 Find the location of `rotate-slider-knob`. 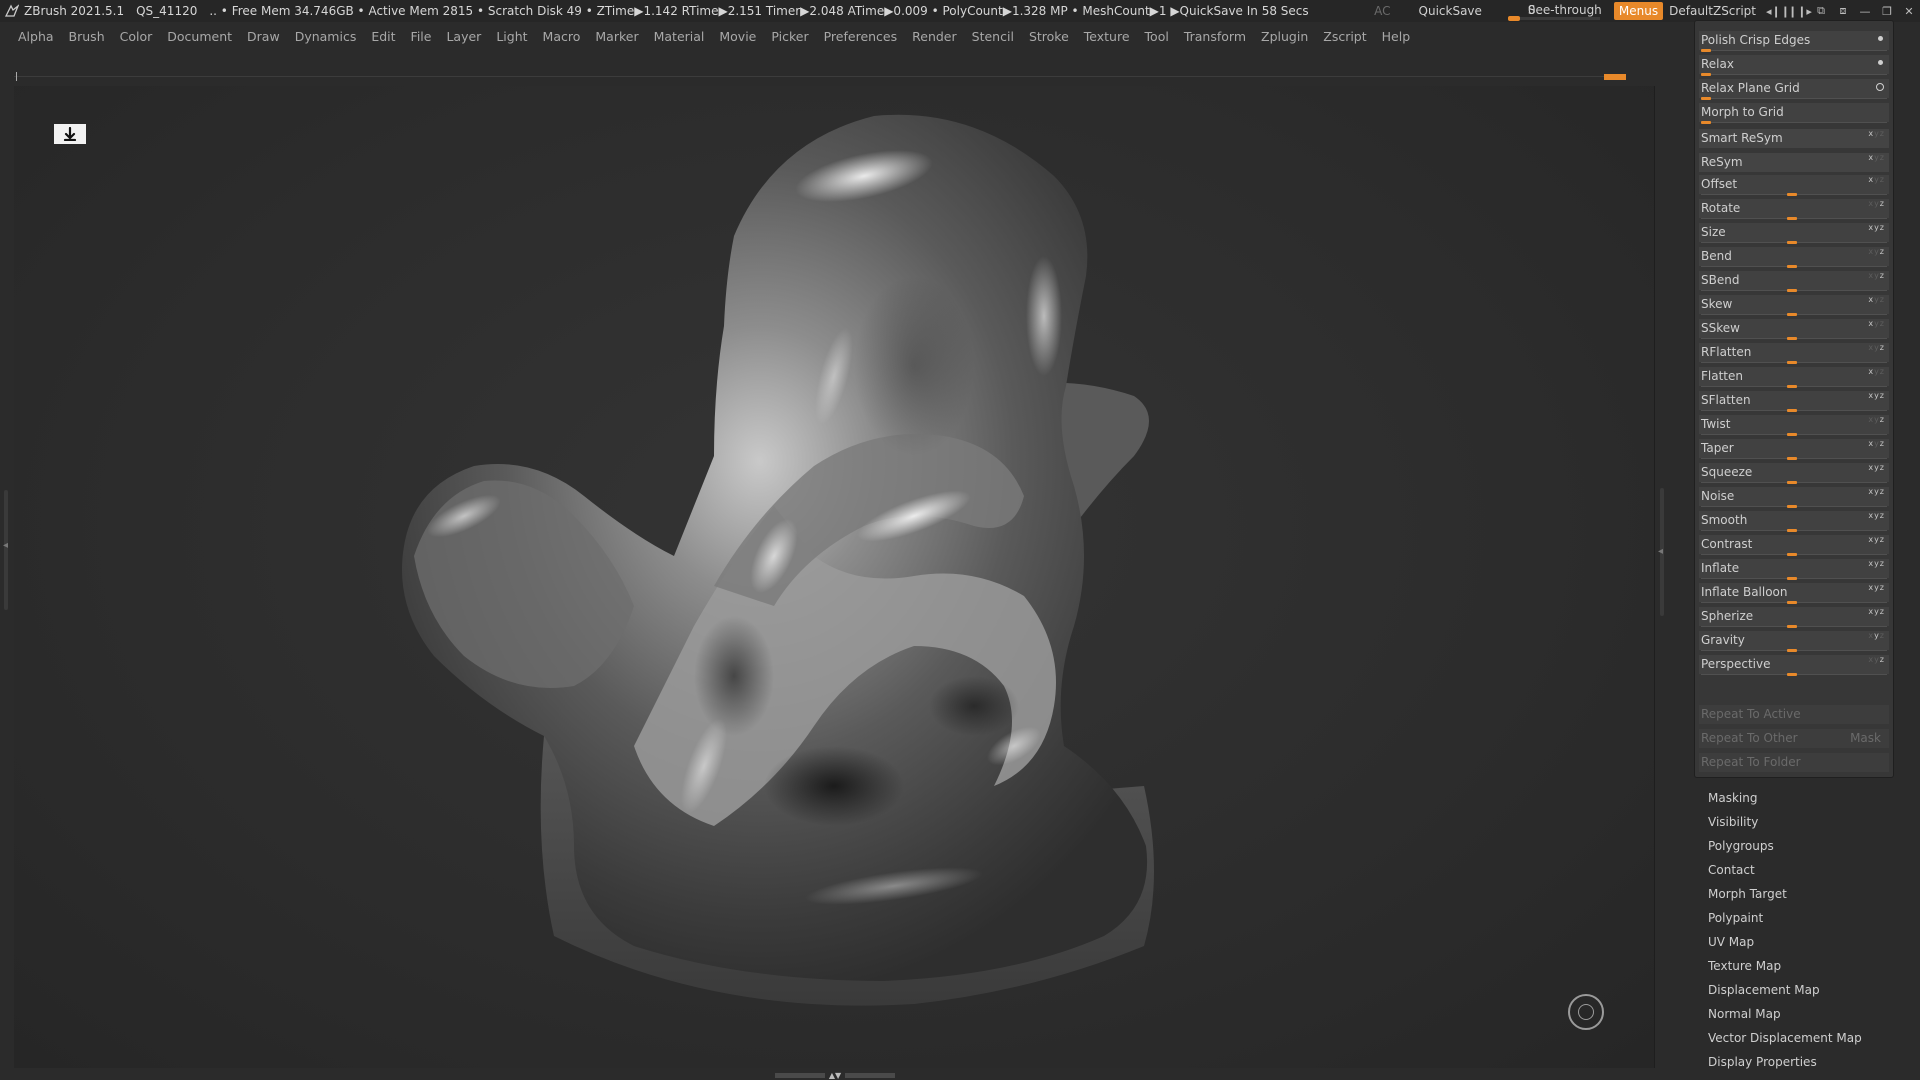

rotate-slider-knob is located at coordinates (1792, 218).